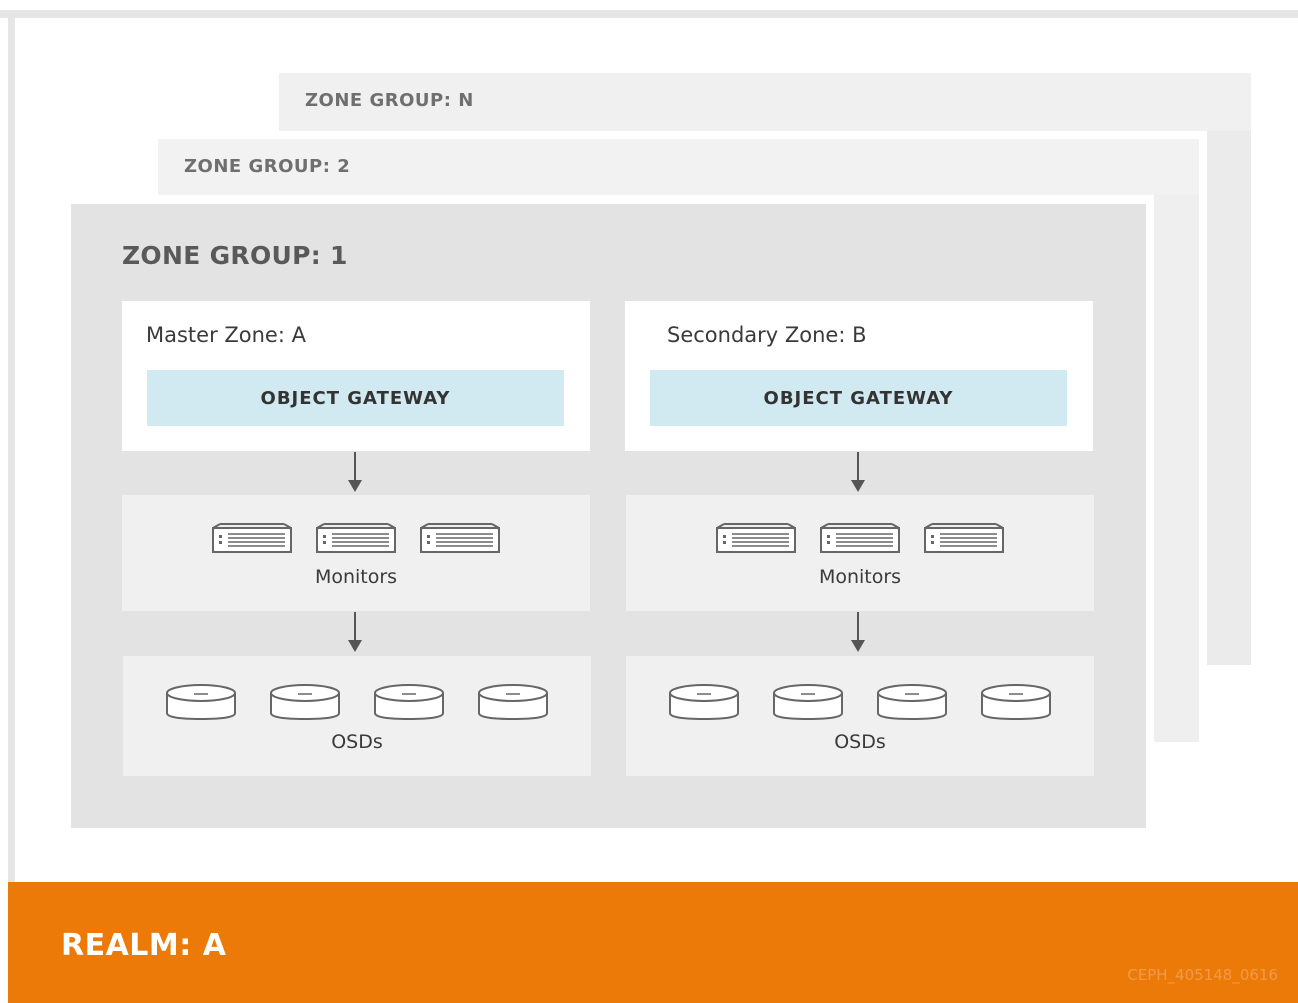  What do you see at coordinates (144, 945) in the screenshot?
I see `realm-title: REALM: A` at bounding box center [144, 945].